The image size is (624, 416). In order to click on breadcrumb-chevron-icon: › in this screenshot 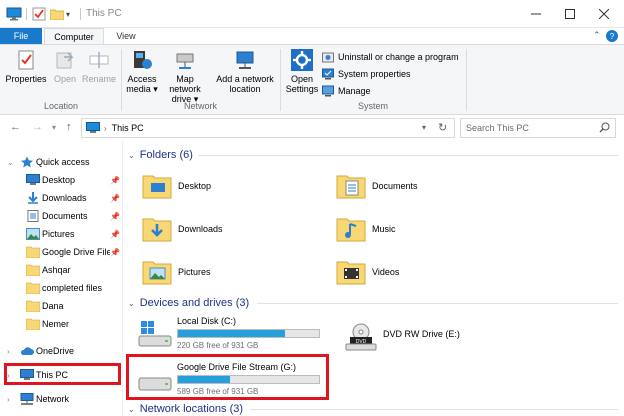, I will do `click(105, 128)`.